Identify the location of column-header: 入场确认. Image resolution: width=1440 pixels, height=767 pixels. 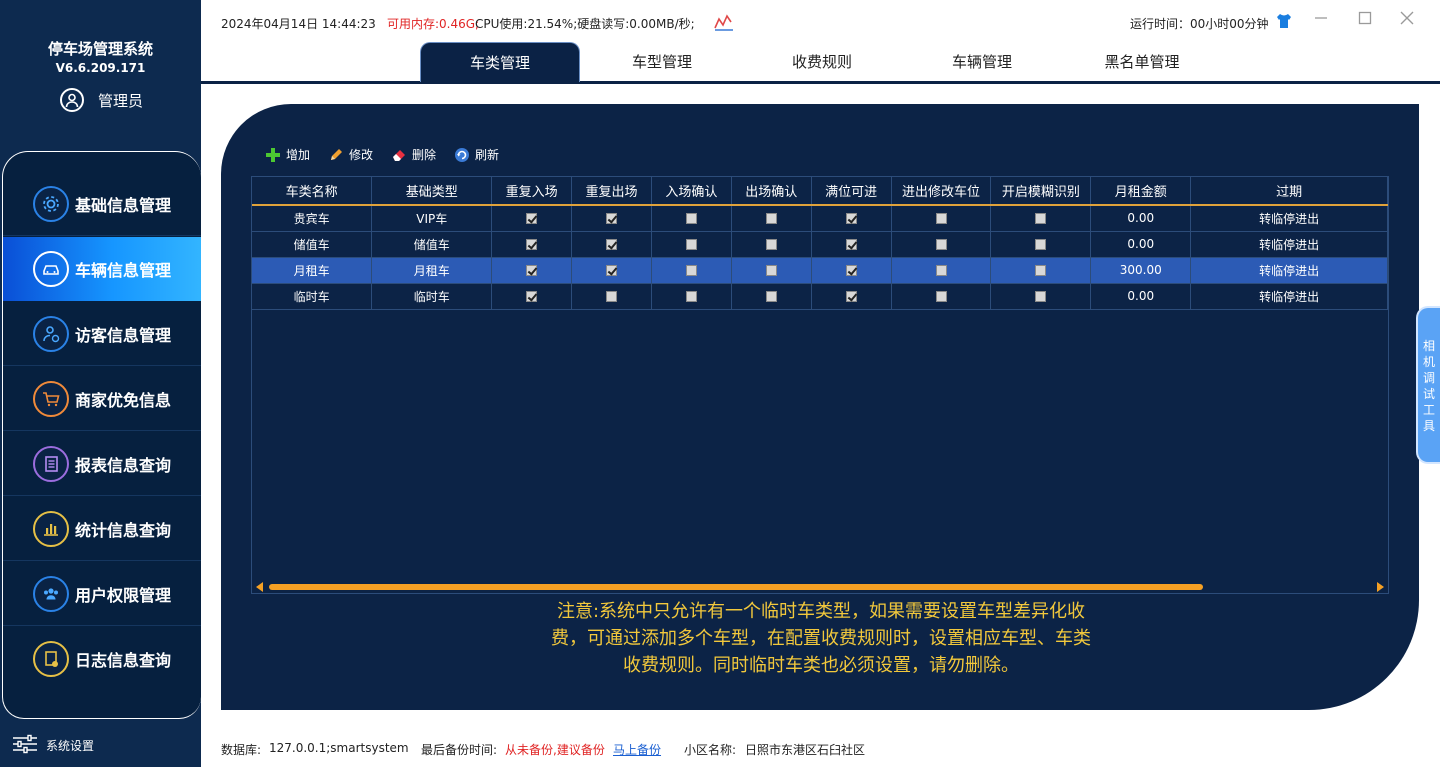
(691, 191).